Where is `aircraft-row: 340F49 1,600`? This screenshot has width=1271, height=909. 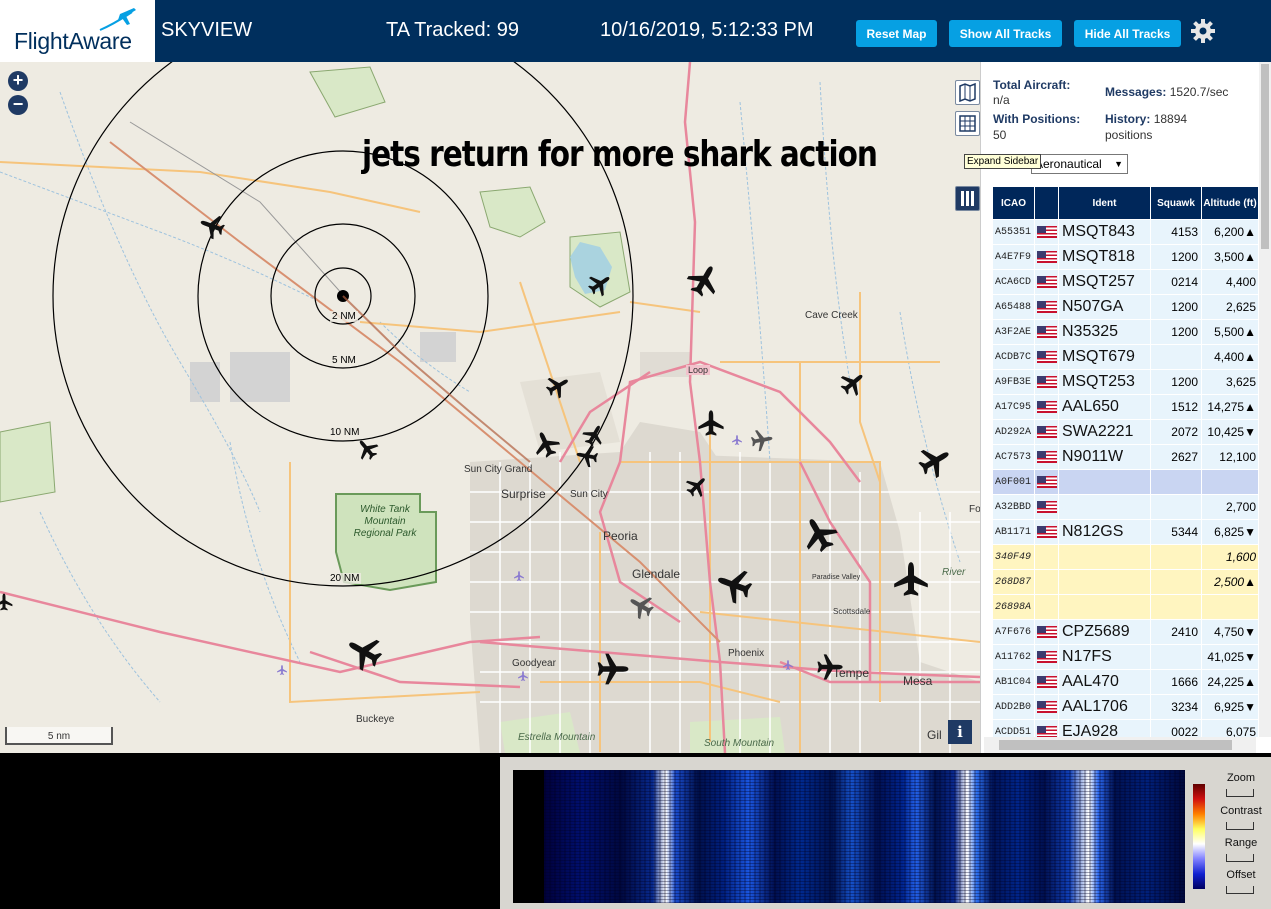 aircraft-row: 340F49 1,600 is located at coordinates (1125, 557).